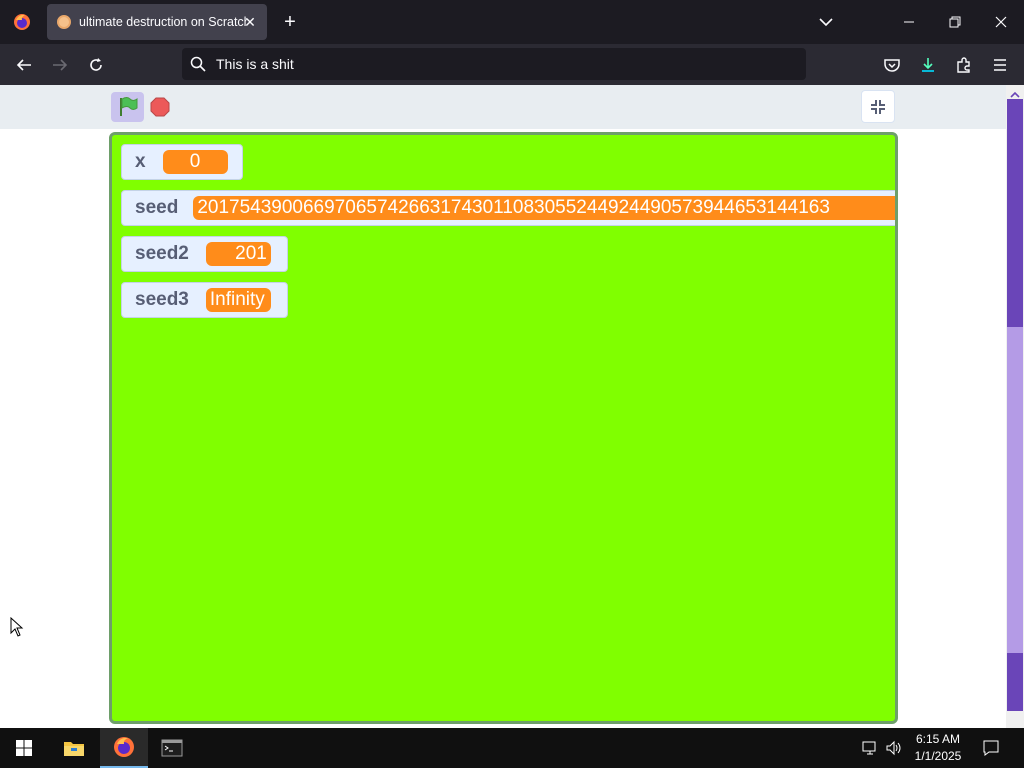 The height and width of the screenshot is (768, 1024). I want to click on stop-icon, so click(160, 107).